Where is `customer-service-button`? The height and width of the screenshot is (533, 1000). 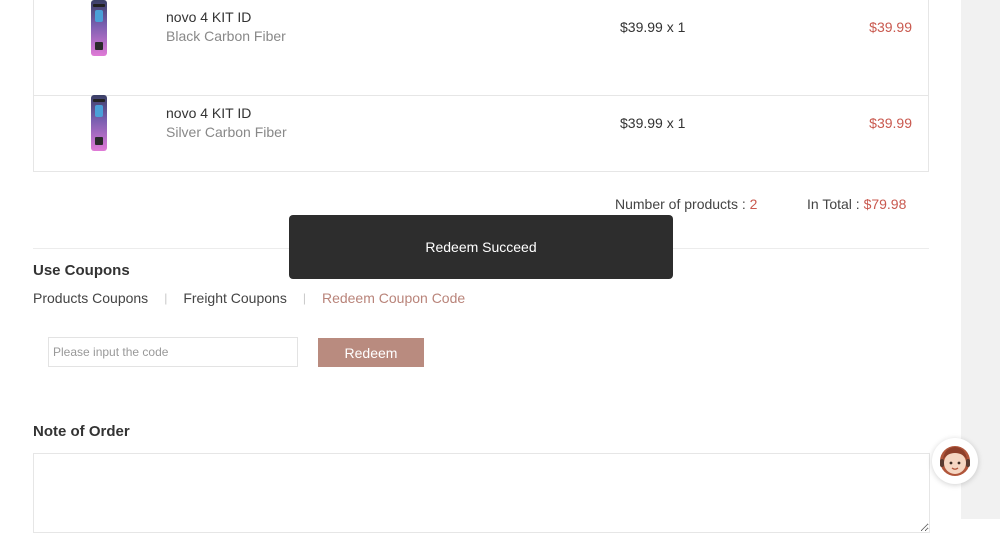 customer-service-button is located at coordinates (955, 461).